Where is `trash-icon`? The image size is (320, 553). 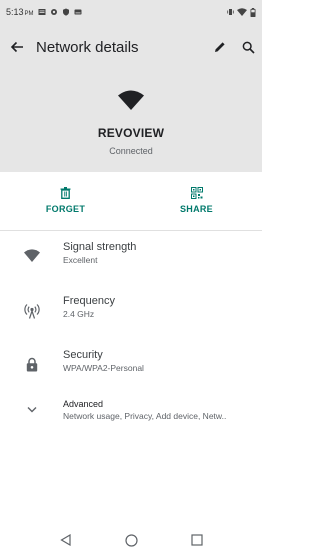
trash-icon is located at coordinates (65, 192).